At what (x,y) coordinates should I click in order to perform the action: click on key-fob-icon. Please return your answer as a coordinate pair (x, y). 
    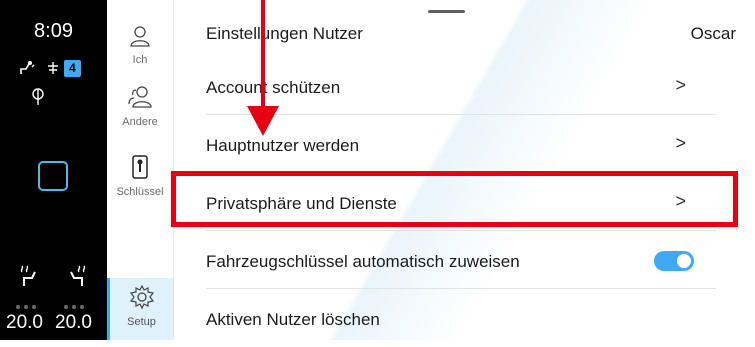
    Looking at the image, I should click on (140, 169).